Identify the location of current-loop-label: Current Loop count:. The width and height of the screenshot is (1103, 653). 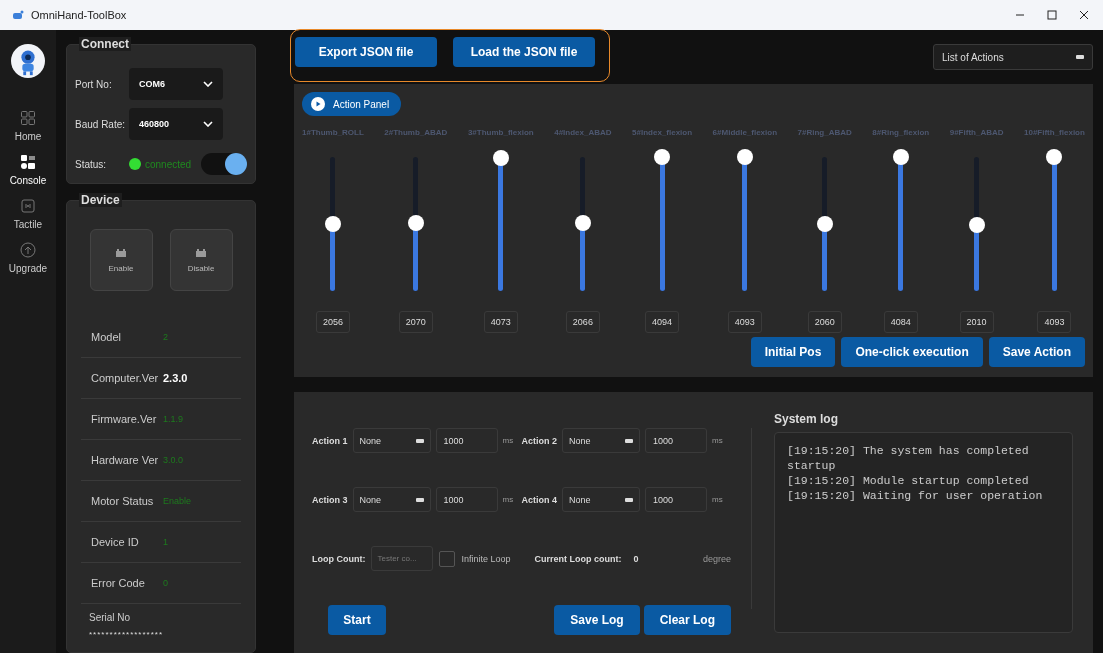
(578, 558).